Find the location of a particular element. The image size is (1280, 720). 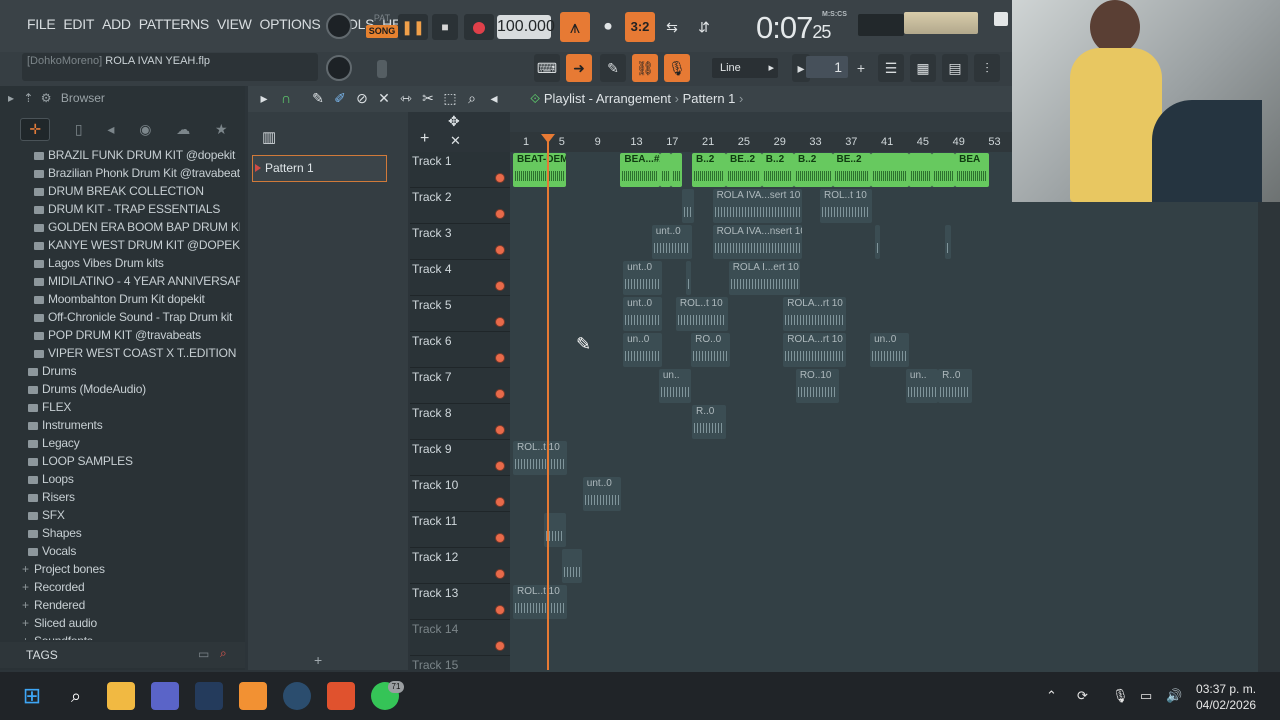

microphone-button: 🎙 is located at coordinates (677, 68).